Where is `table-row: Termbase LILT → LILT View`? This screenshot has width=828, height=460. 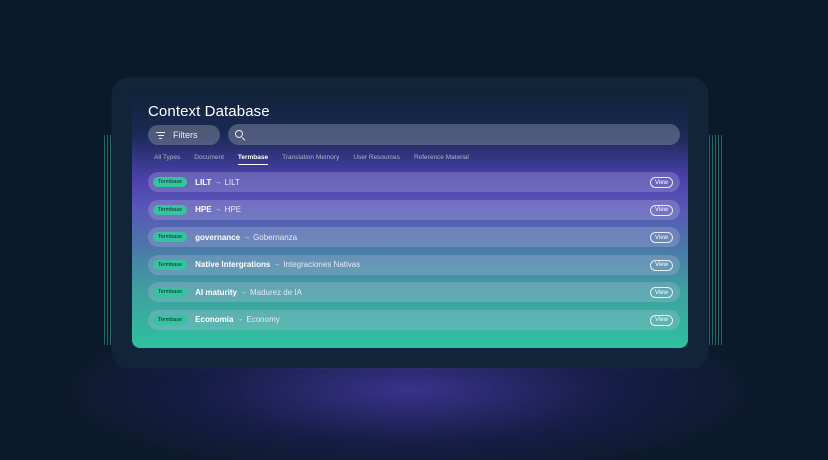 table-row: Termbase LILT → LILT View is located at coordinates (414, 182).